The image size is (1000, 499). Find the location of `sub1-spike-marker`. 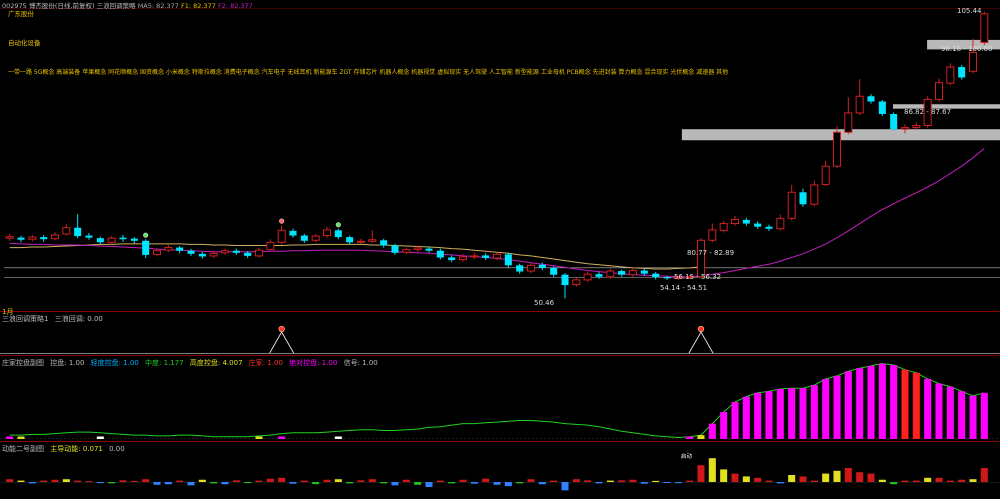

sub1-spike-marker is located at coordinates (701, 329).